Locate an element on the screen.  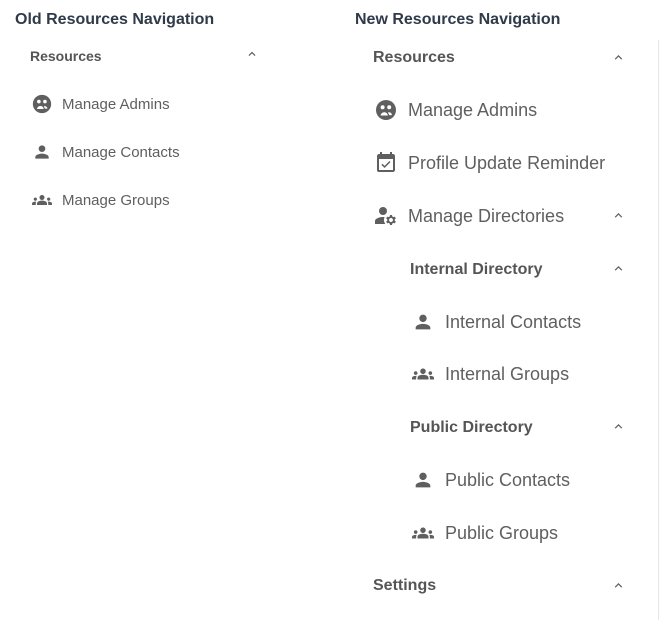
nav-item-public-groups: Public Groups is located at coordinates (484, 533).